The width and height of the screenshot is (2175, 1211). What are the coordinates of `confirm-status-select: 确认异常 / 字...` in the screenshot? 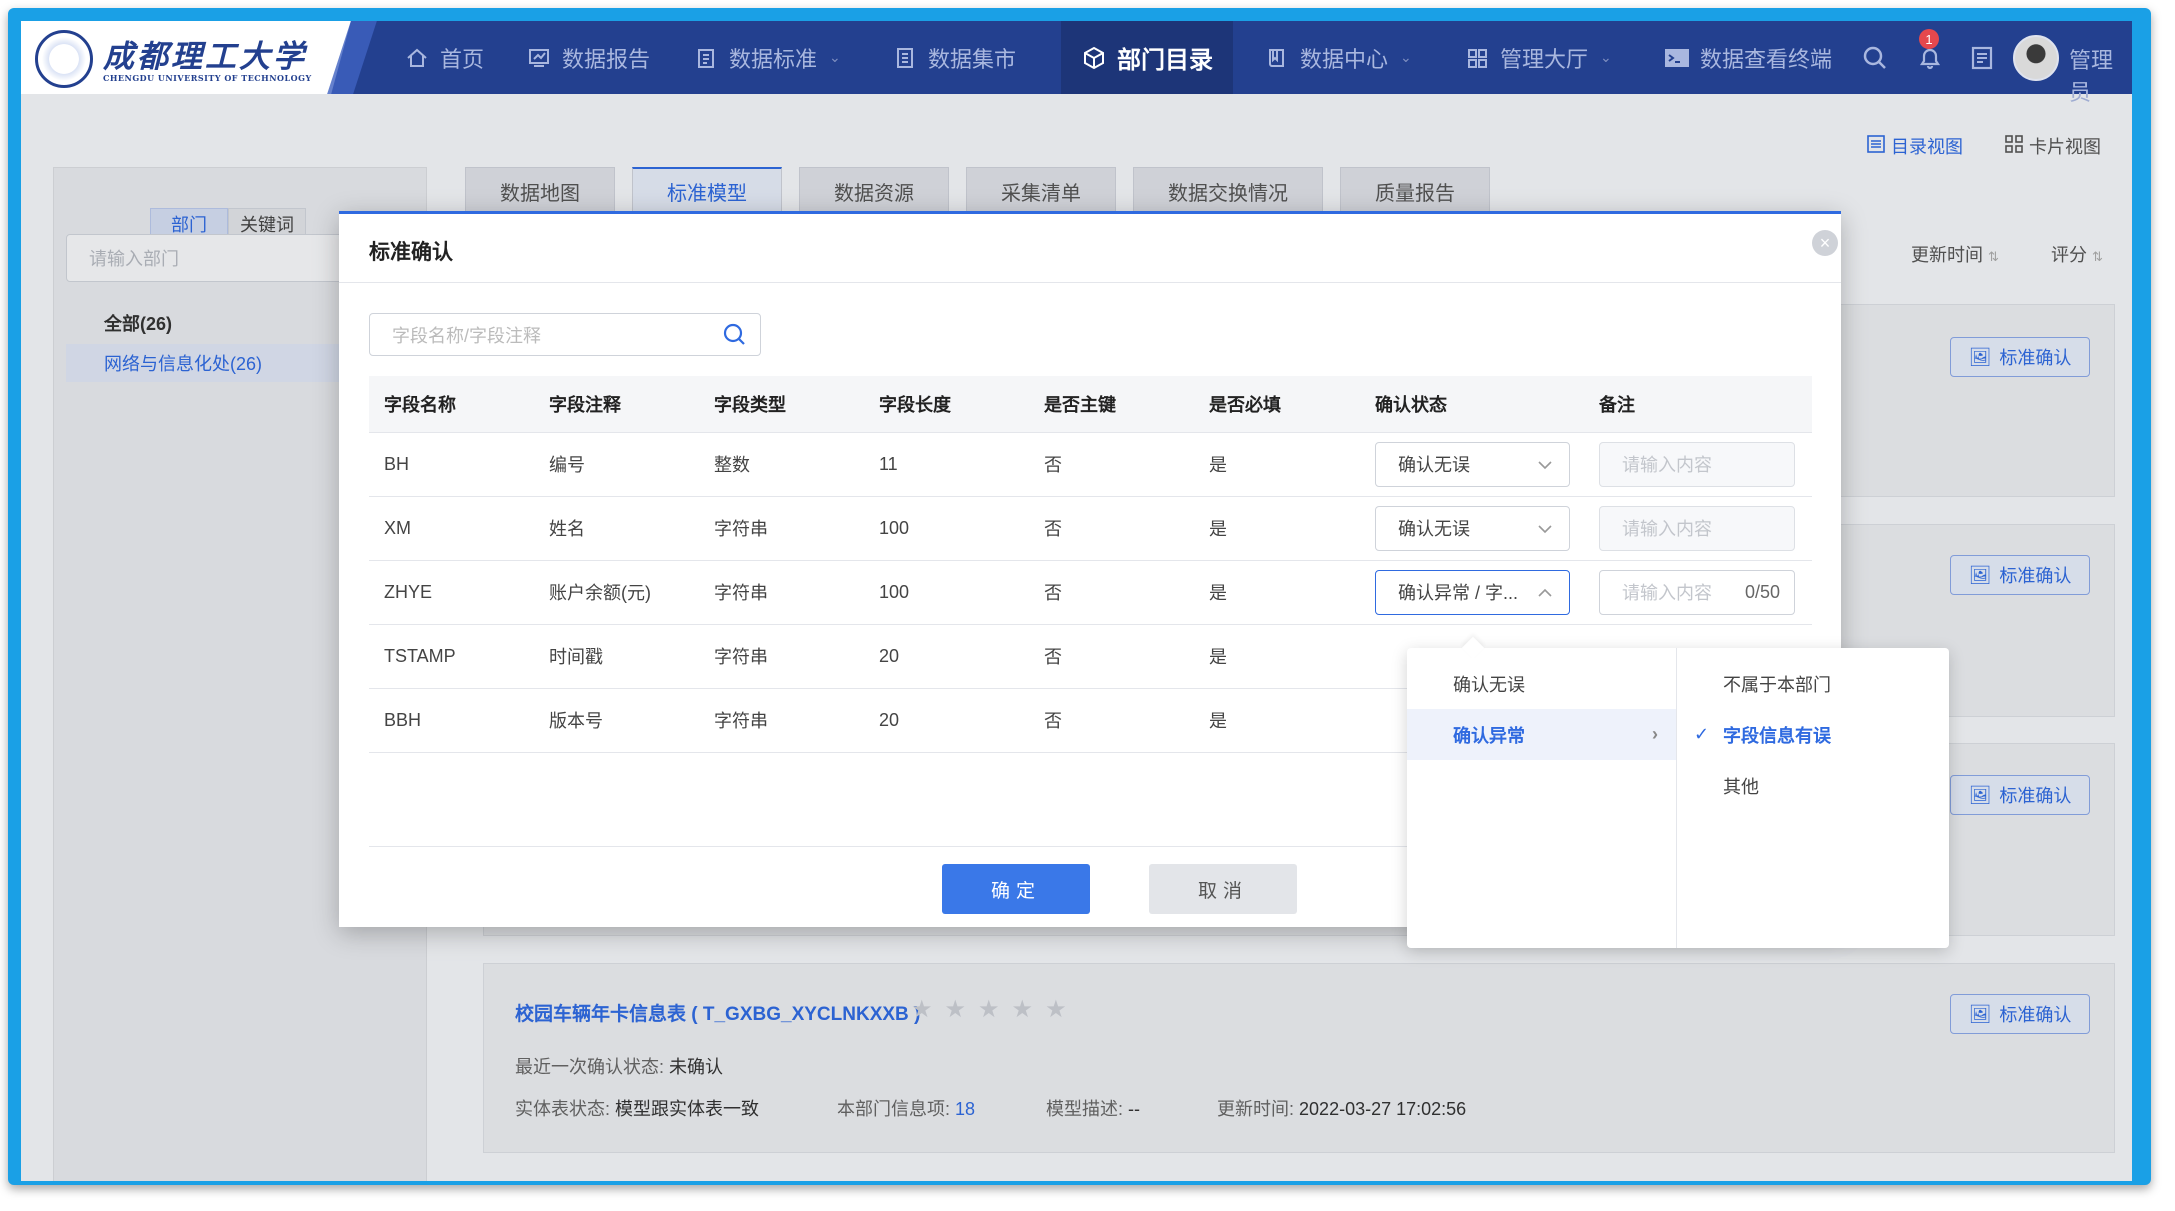 It's located at (1472, 592).